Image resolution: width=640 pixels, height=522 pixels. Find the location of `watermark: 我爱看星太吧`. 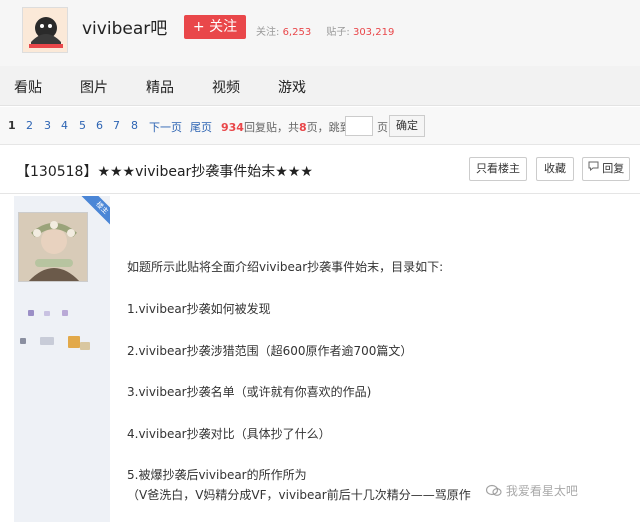

watermark: 我爱看星太吧 is located at coordinates (531, 491).